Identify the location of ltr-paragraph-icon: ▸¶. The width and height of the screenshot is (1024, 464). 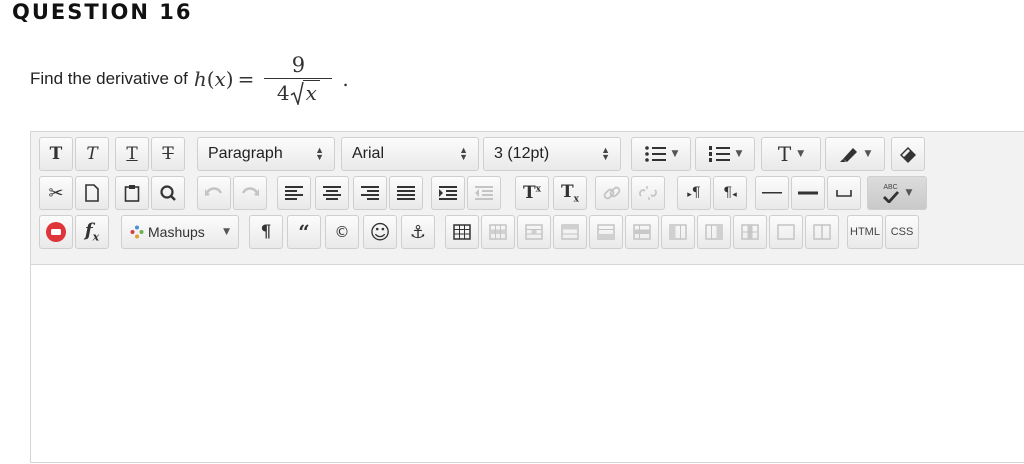
(694, 193).